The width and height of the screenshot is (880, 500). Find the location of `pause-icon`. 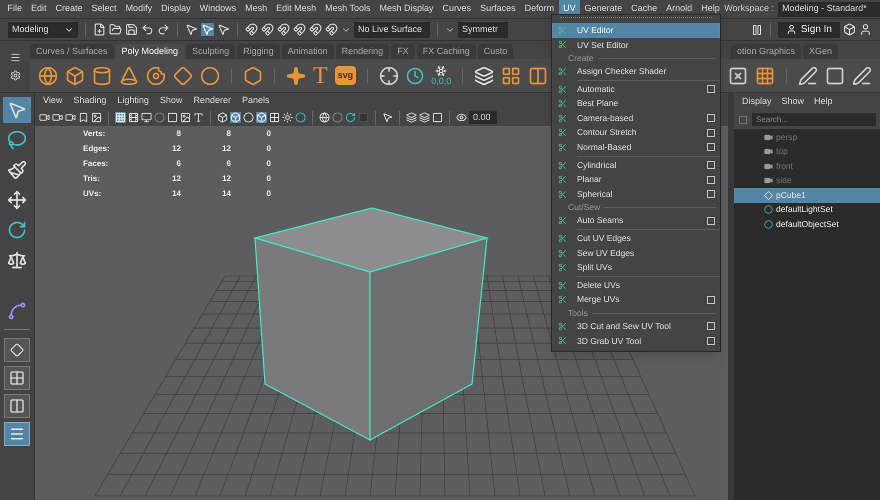

pause-icon is located at coordinates (756, 30).